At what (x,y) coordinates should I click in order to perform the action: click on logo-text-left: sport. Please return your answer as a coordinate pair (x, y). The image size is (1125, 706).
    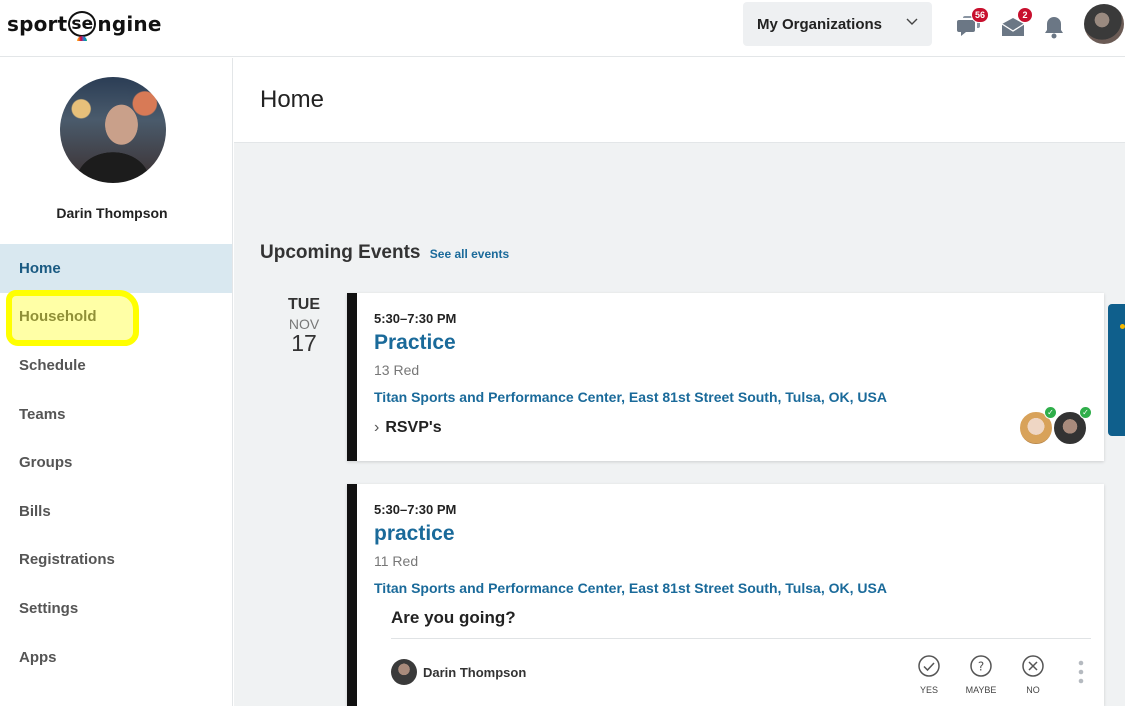
    Looking at the image, I should click on (37, 24).